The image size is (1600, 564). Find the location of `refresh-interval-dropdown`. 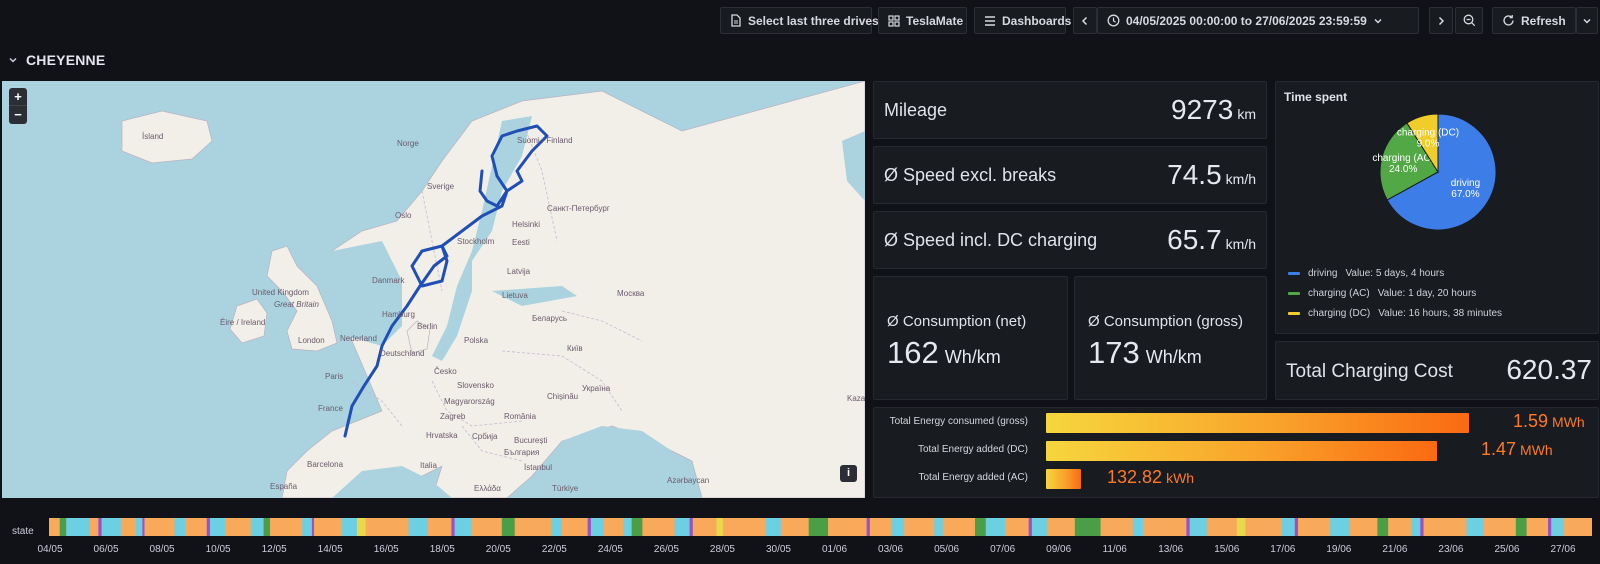

refresh-interval-dropdown is located at coordinates (1587, 20).